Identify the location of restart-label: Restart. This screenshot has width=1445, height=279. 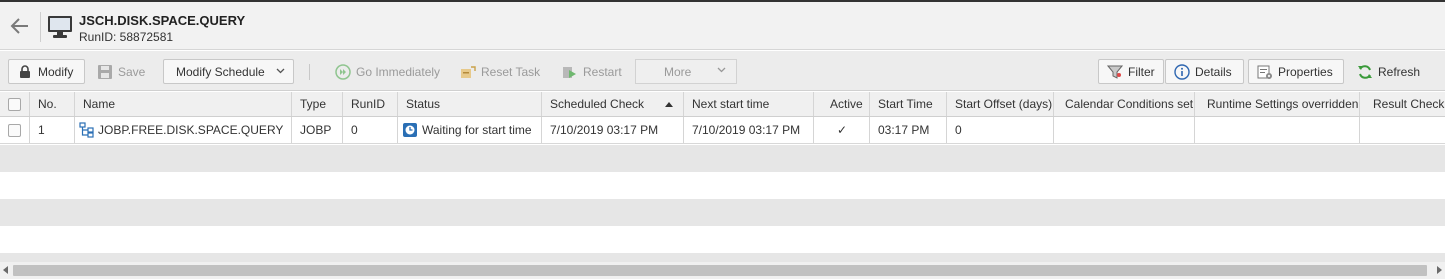
(602, 71).